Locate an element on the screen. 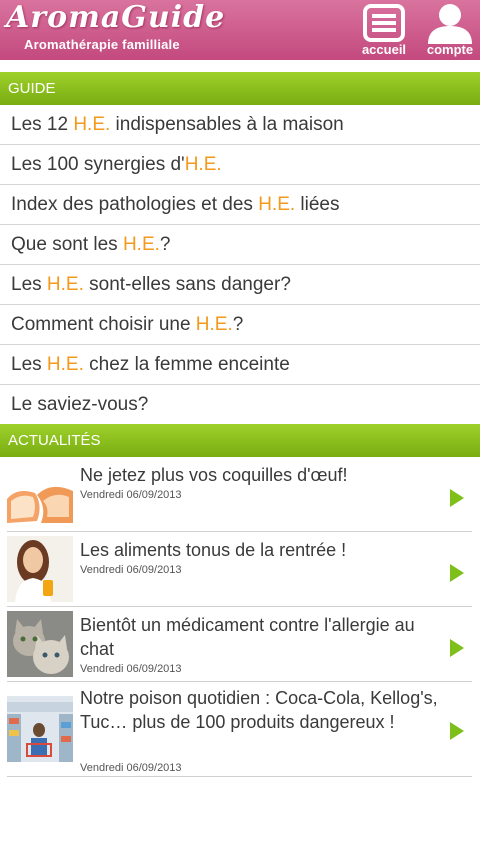  news-title: Ne jetez plus vos coquilles d'œuf! is located at coordinates (214, 475).